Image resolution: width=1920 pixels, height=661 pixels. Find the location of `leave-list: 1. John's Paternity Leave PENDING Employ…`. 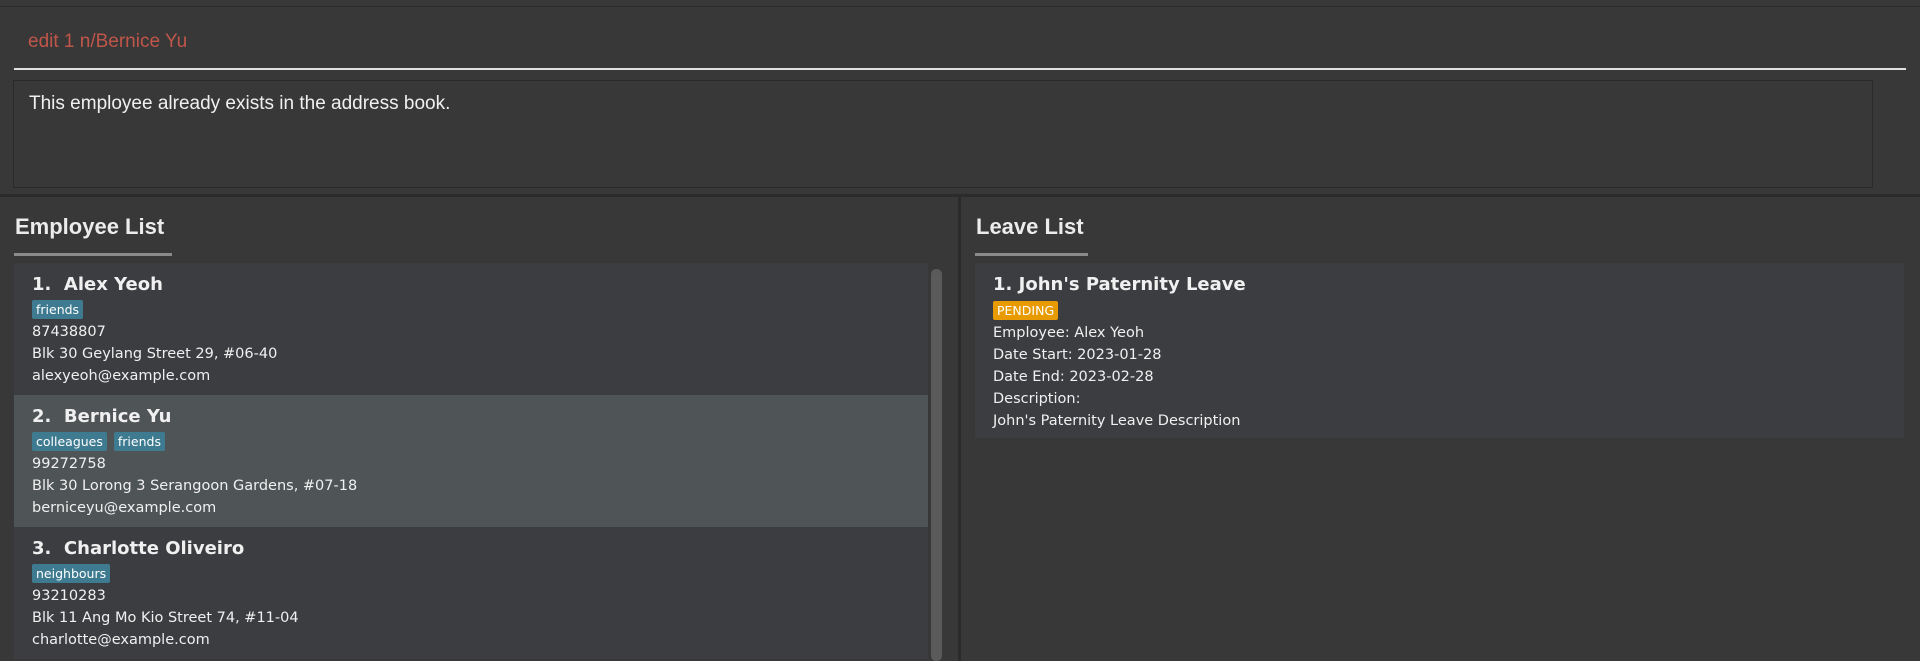

leave-list: 1. John's Paternity Leave PENDING Employ… is located at coordinates (1439, 350).